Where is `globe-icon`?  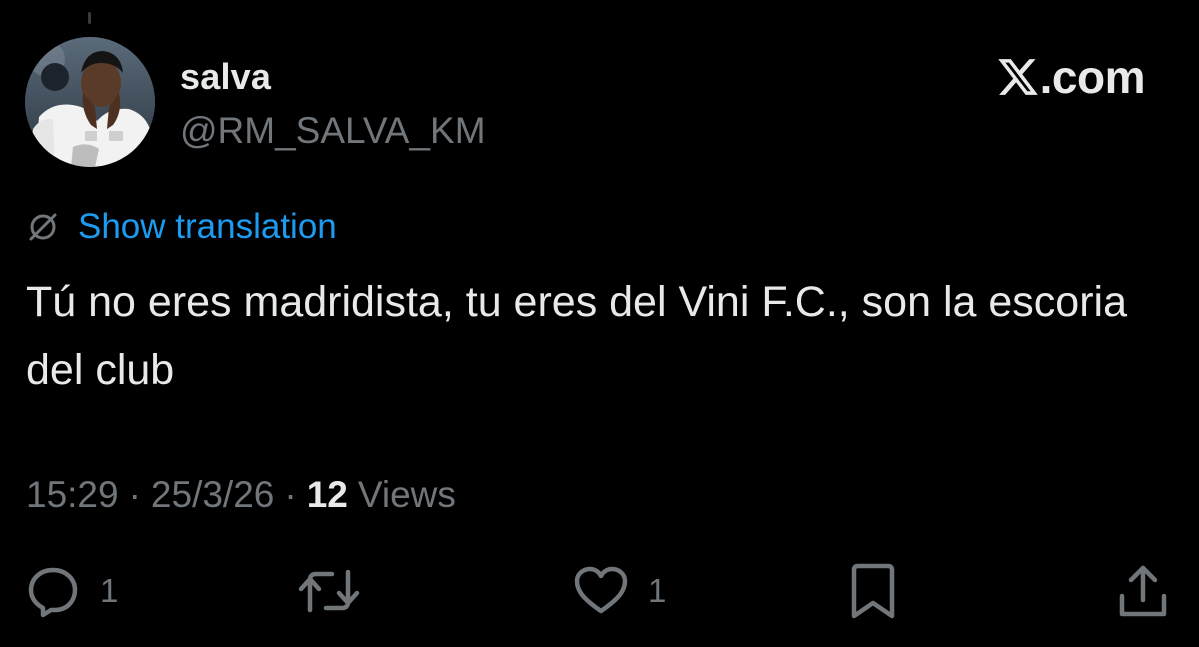
globe-icon is located at coordinates (43, 227).